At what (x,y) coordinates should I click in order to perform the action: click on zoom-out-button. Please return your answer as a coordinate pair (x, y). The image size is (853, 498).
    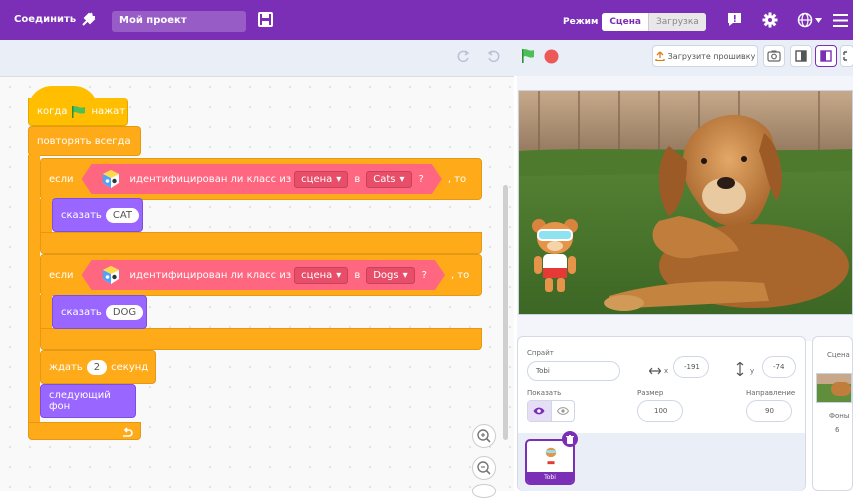
    Looking at the image, I should click on (484, 468).